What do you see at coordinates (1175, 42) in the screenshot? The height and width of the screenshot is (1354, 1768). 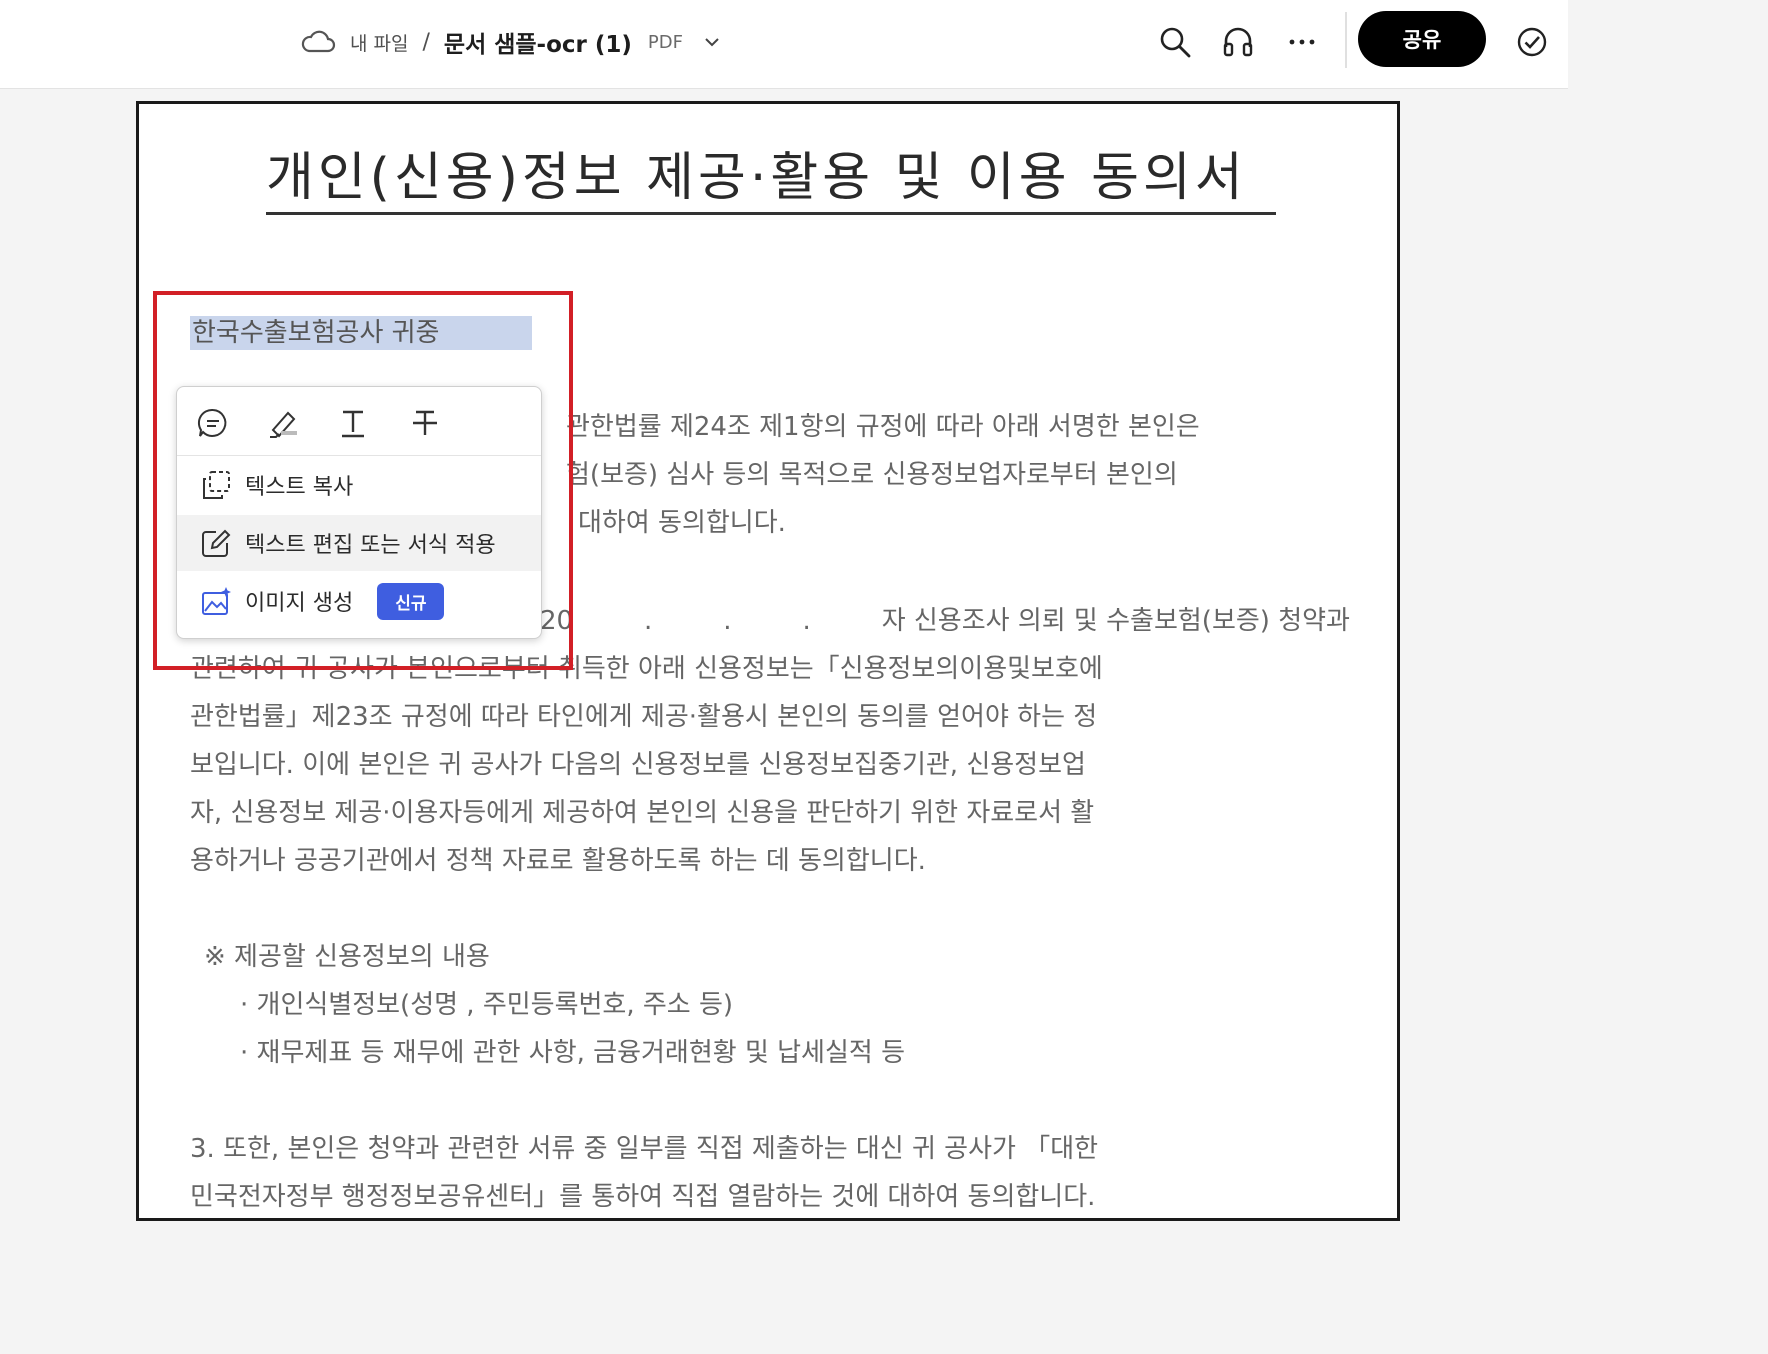 I see `search-icon` at bounding box center [1175, 42].